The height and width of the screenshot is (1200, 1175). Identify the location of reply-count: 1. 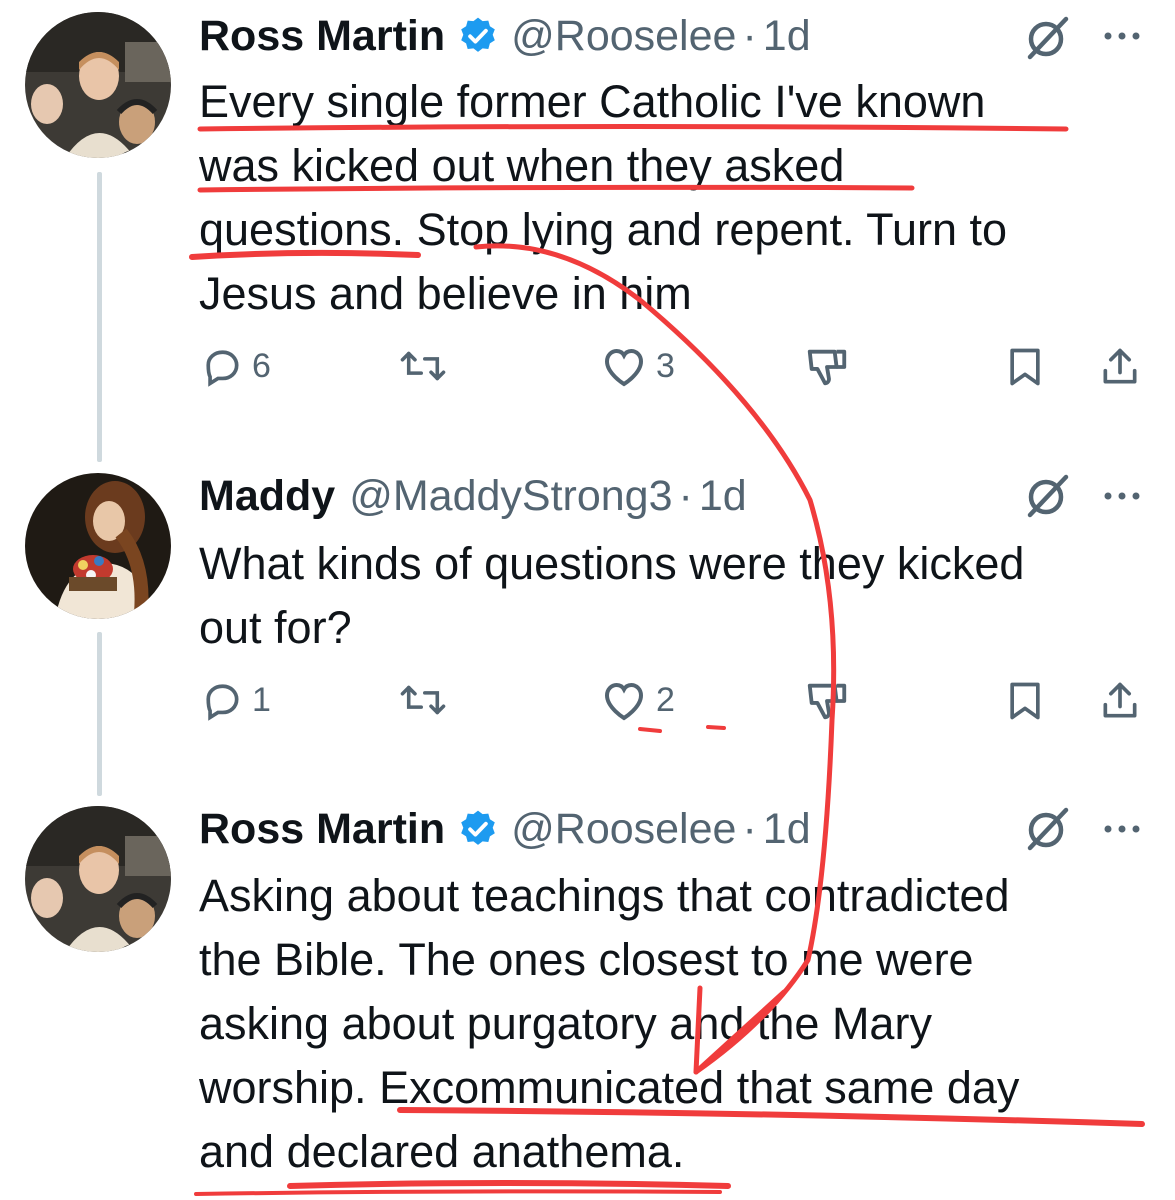
(261, 699).